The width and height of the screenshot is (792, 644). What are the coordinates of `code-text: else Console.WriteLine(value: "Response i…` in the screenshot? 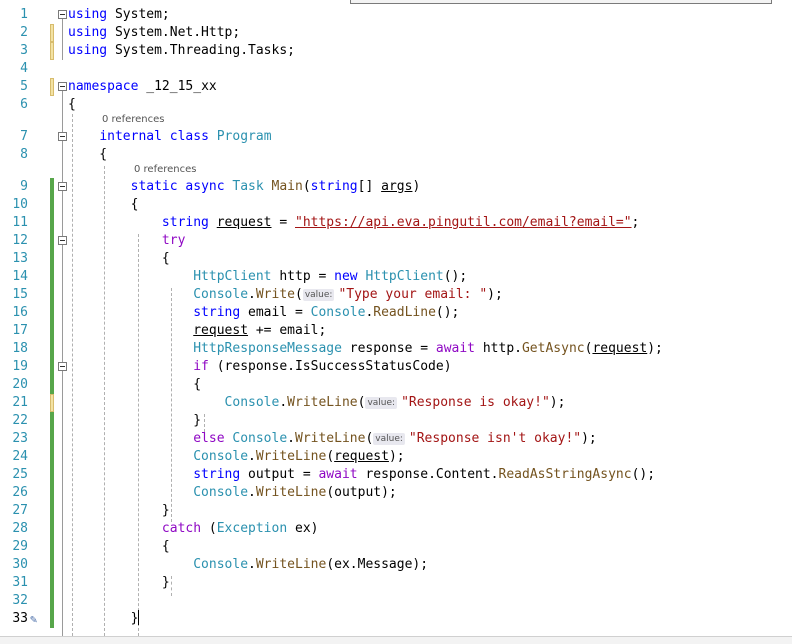 It's located at (332, 439).